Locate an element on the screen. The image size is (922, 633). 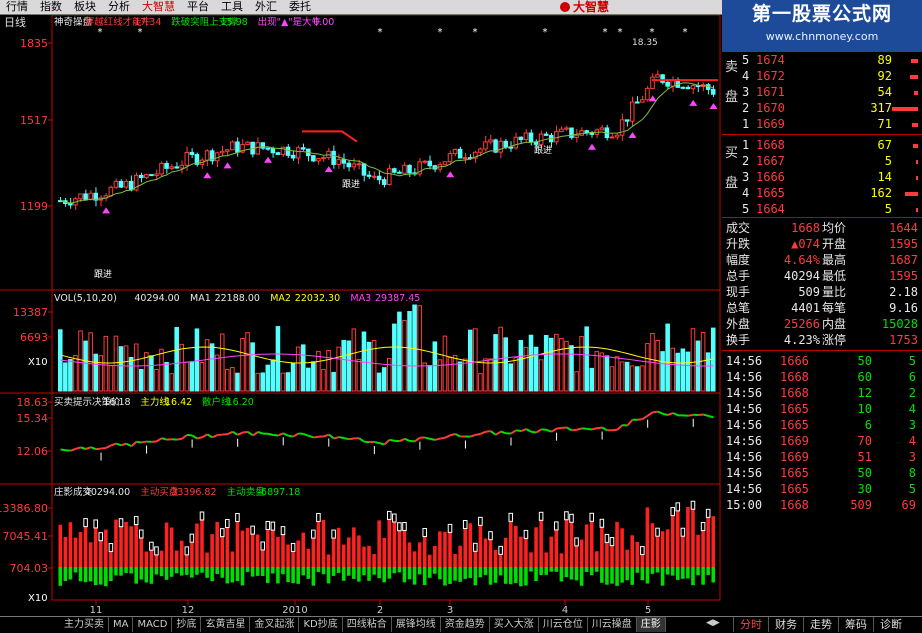
view-tab-0: 分时 is located at coordinates (750, 624).